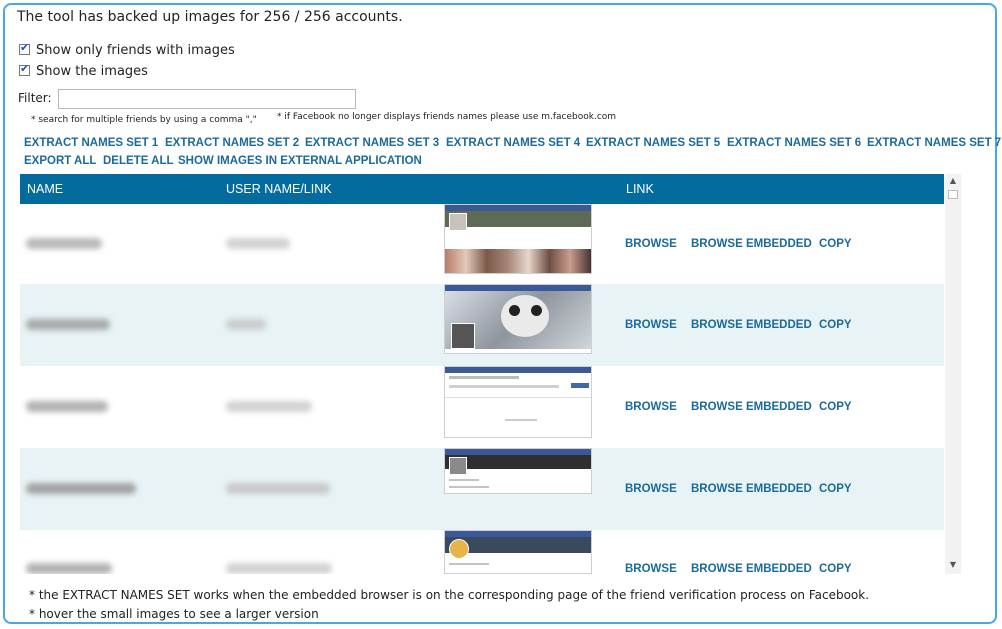  What do you see at coordinates (91, 143) in the screenshot?
I see `extract-names-set-1-link: EXTRACT NAMES SET 1` at bounding box center [91, 143].